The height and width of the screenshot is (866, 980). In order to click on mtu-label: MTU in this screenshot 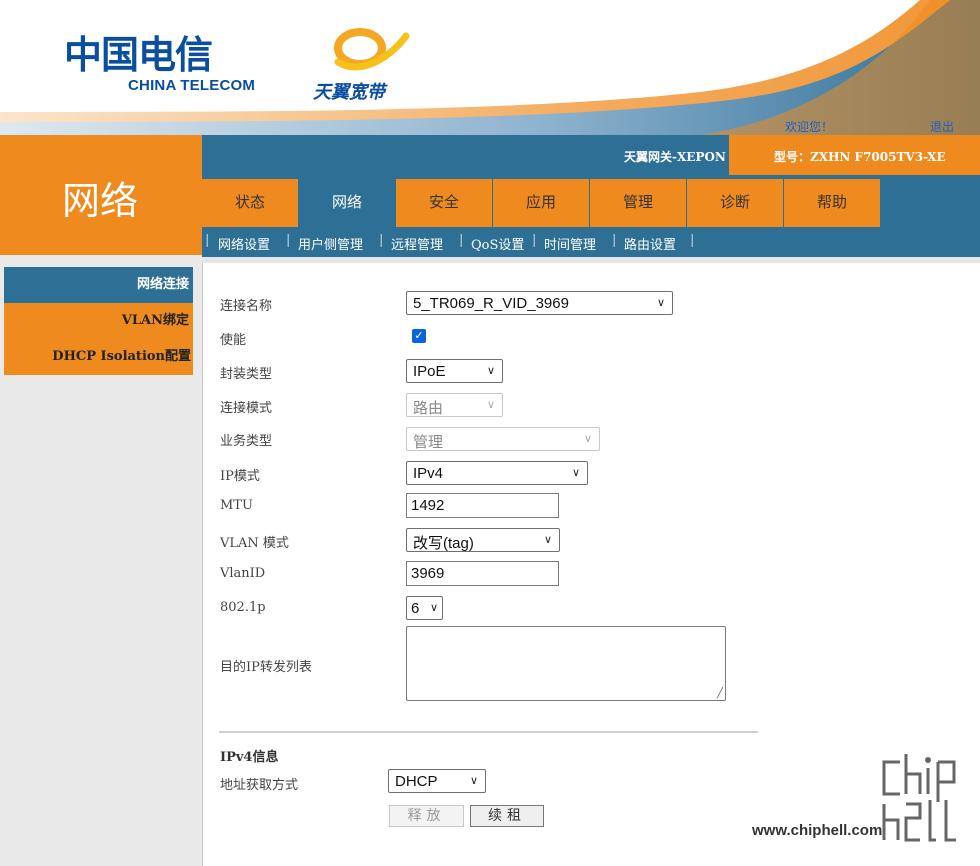, I will do `click(236, 505)`.